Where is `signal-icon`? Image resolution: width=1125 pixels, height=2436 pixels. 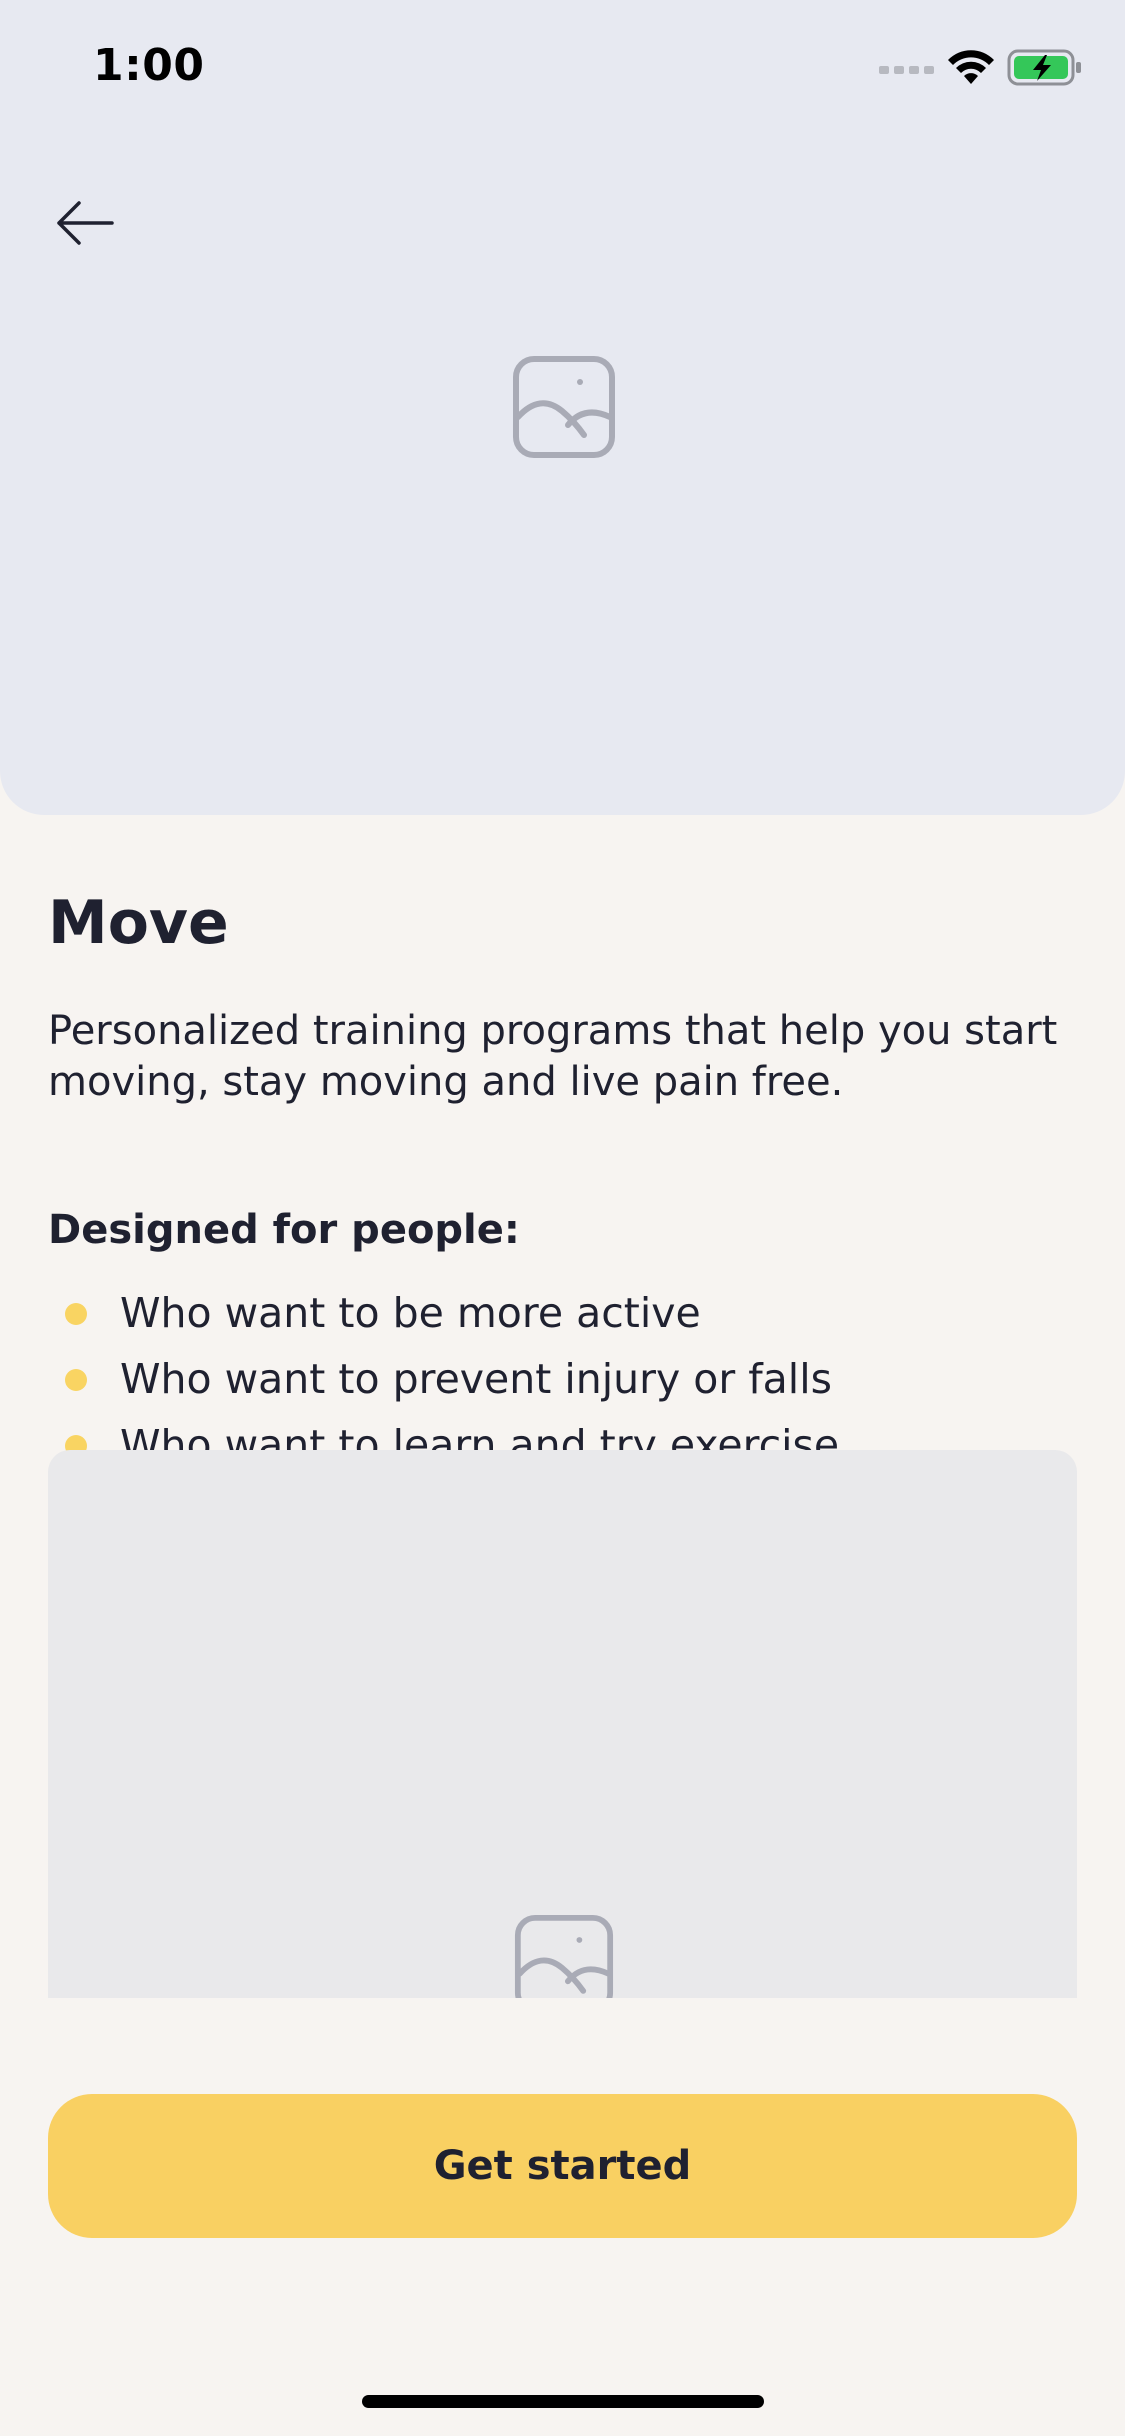 signal-icon is located at coordinates (907, 70).